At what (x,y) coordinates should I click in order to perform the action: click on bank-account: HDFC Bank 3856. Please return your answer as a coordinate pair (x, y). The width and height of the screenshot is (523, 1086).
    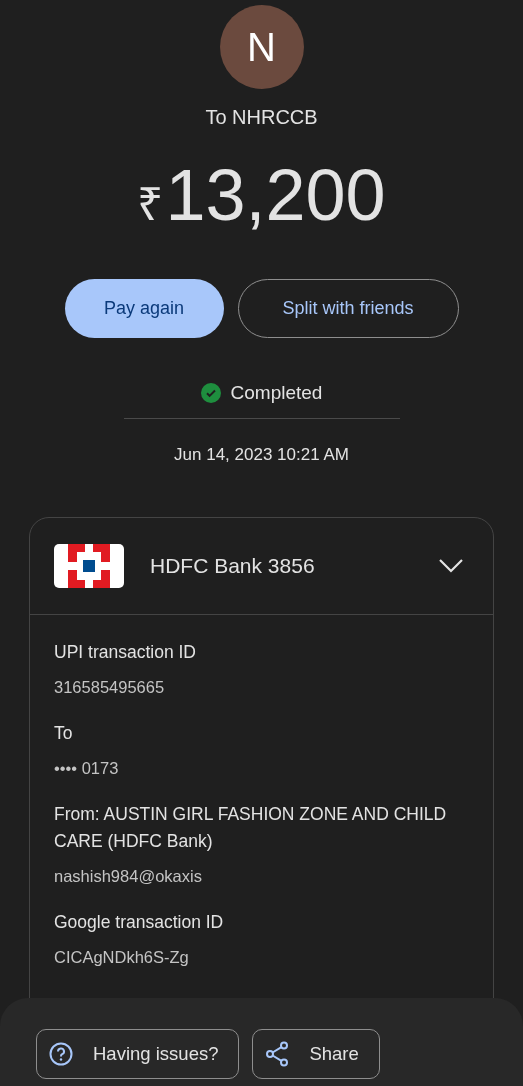
    Looking at the image, I should click on (233, 566).